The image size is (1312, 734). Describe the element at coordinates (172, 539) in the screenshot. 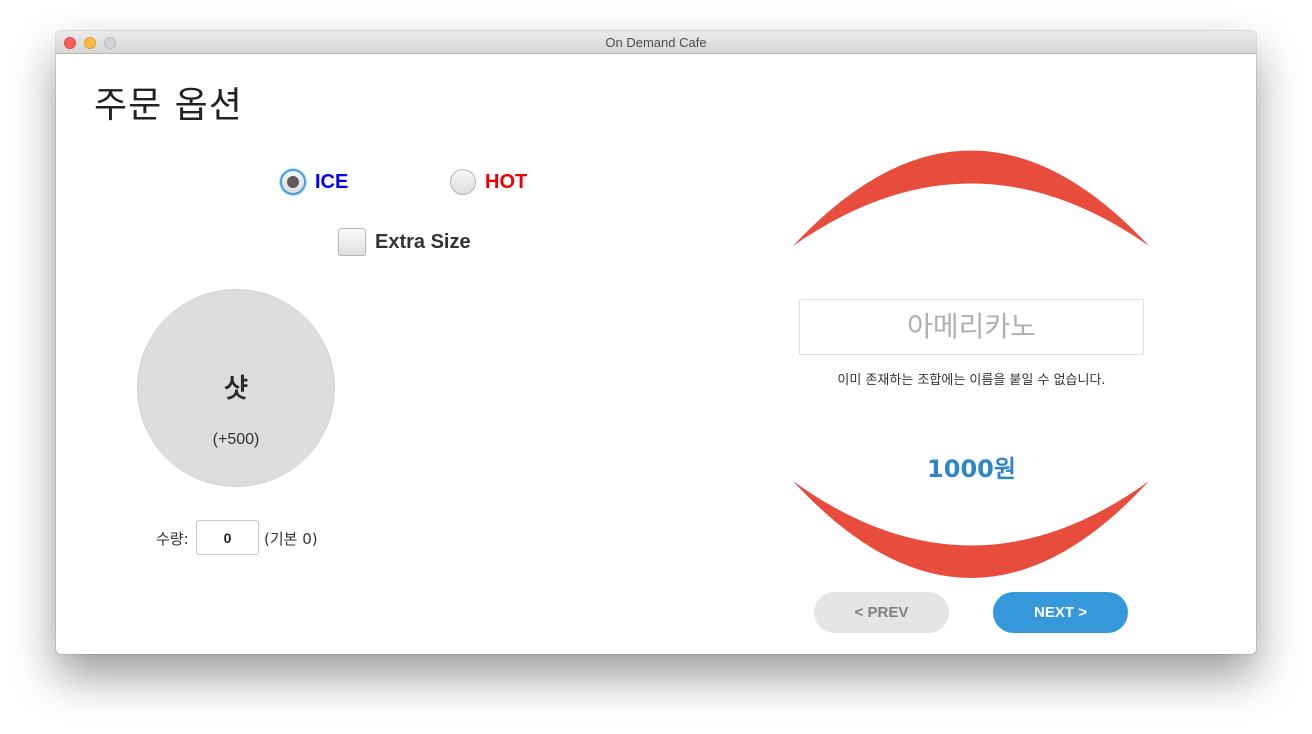

I see `quantity-label: 수량:` at that location.